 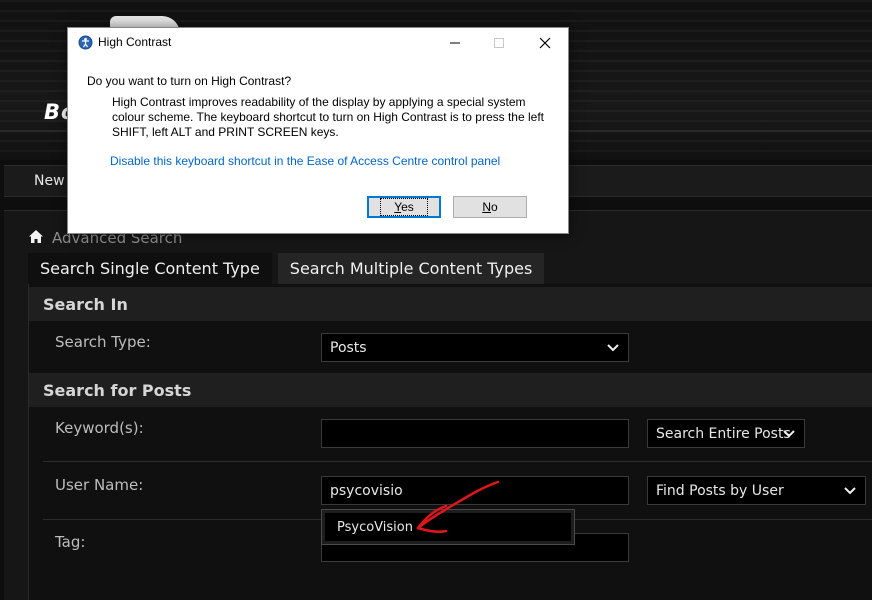 I want to click on yes-button-label: Yes, so click(x=404, y=207).